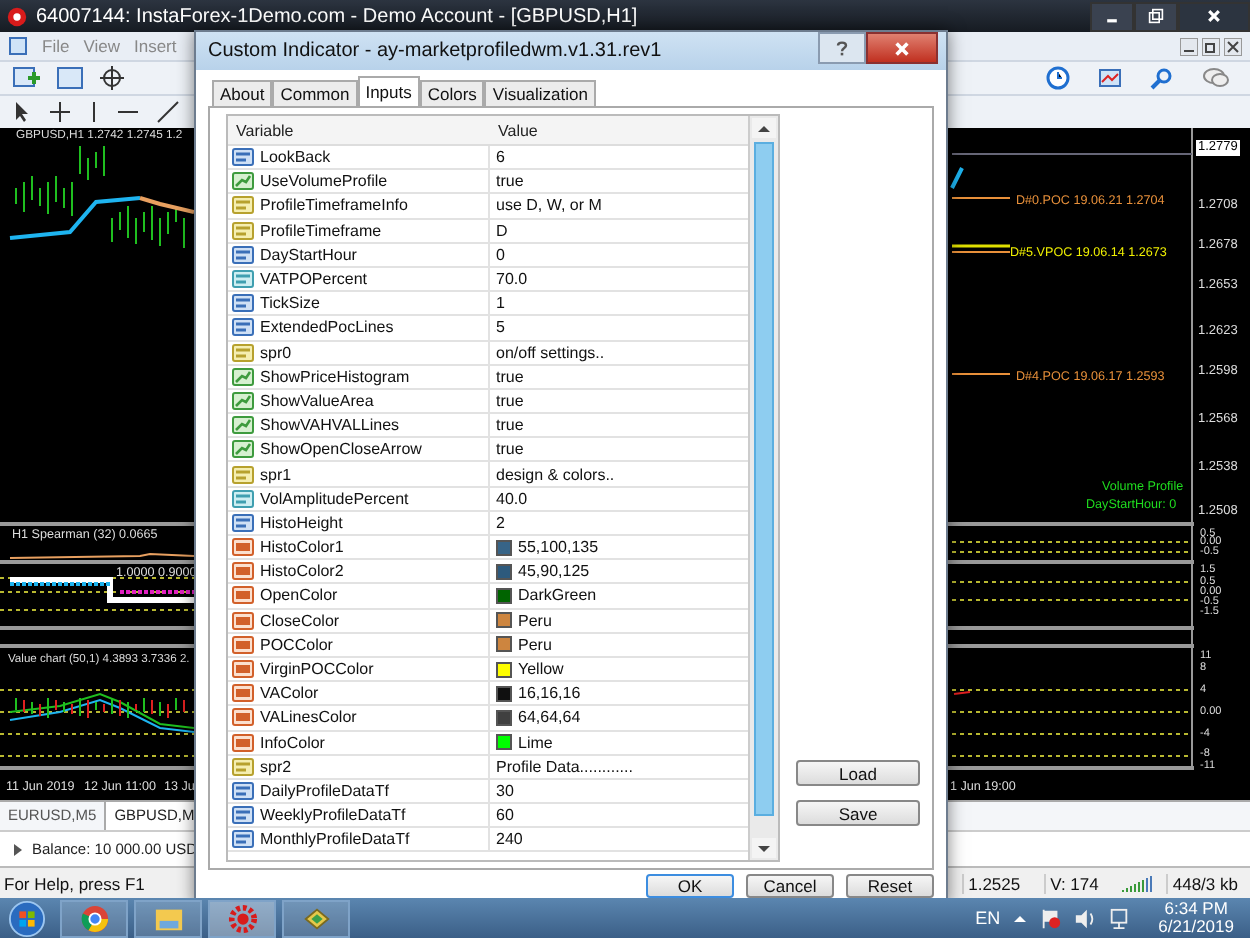 This screenshot has height=938, width=1250. What do you see at coordinates (890, 886) in the screenshot?
I see `dialog-button: Reset` at bounding box center [890, 886].